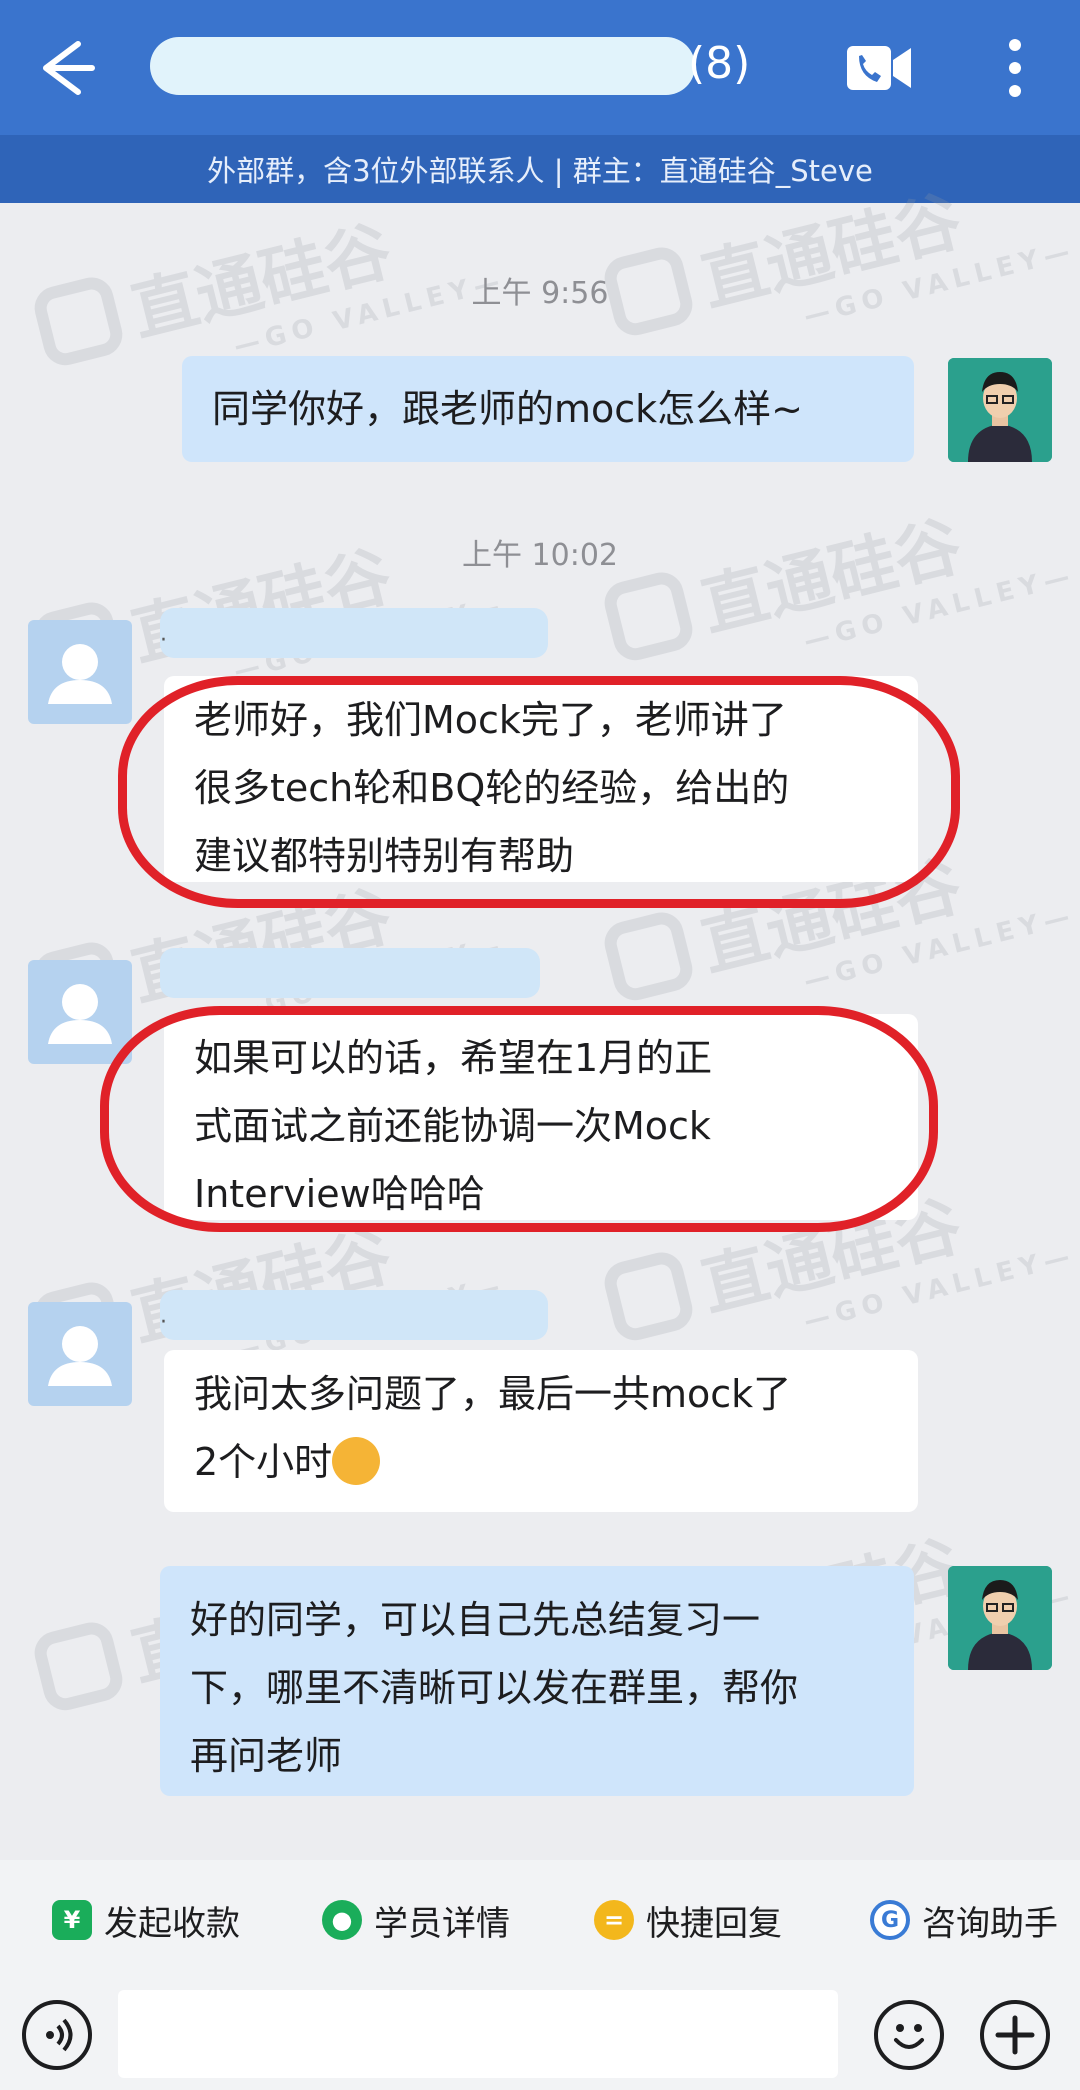 The image size is (1080, 2090). I want to click on message-line: 式面试之前还能协调一次Mock, so click(452, 1126).